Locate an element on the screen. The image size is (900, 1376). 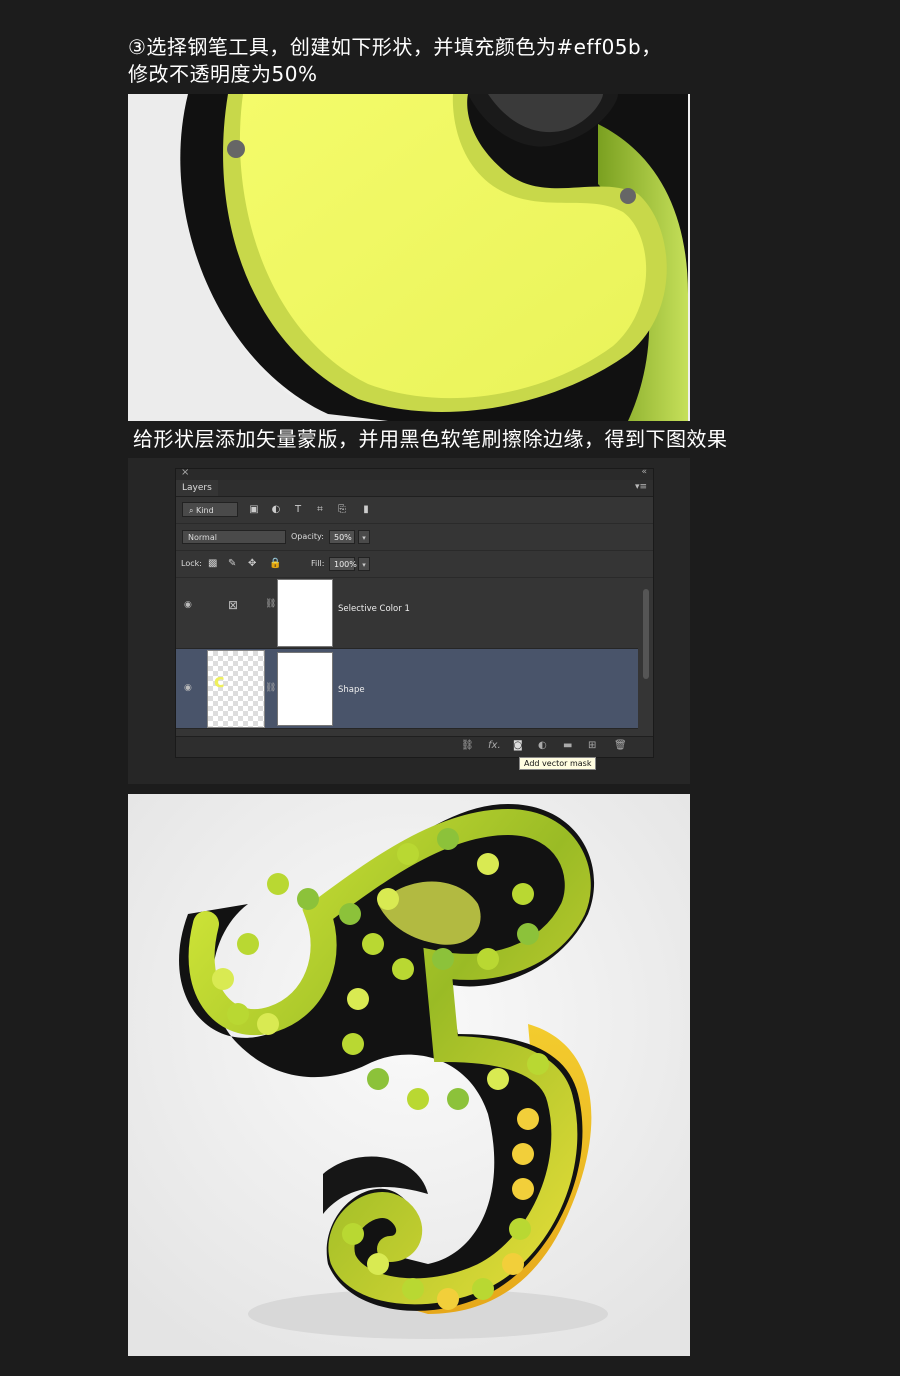
lock-label: Lock: is located at coordinates (191, 563).